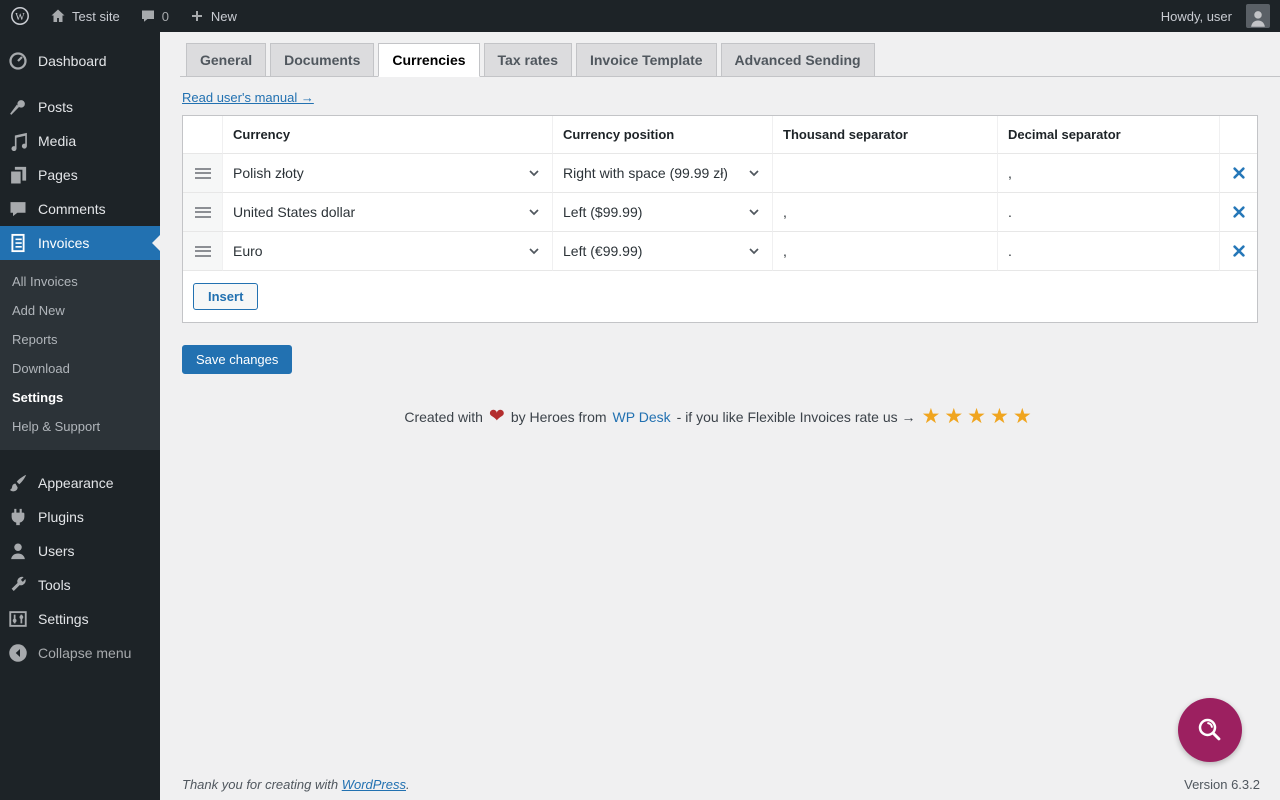 The image size is (1280, 800). I want to click on insert-button: Insert, so click(226, 296).